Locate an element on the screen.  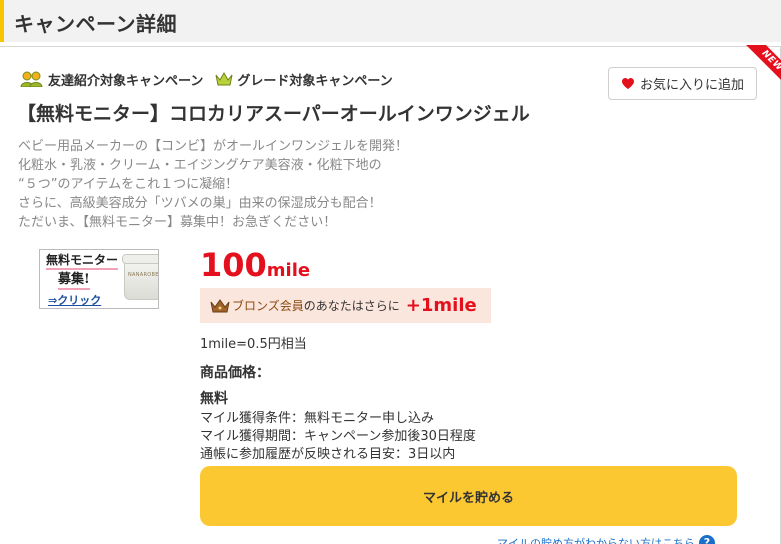
tag-label: 友達紹介対象キャンペーン is located at coordinates (126, 81).